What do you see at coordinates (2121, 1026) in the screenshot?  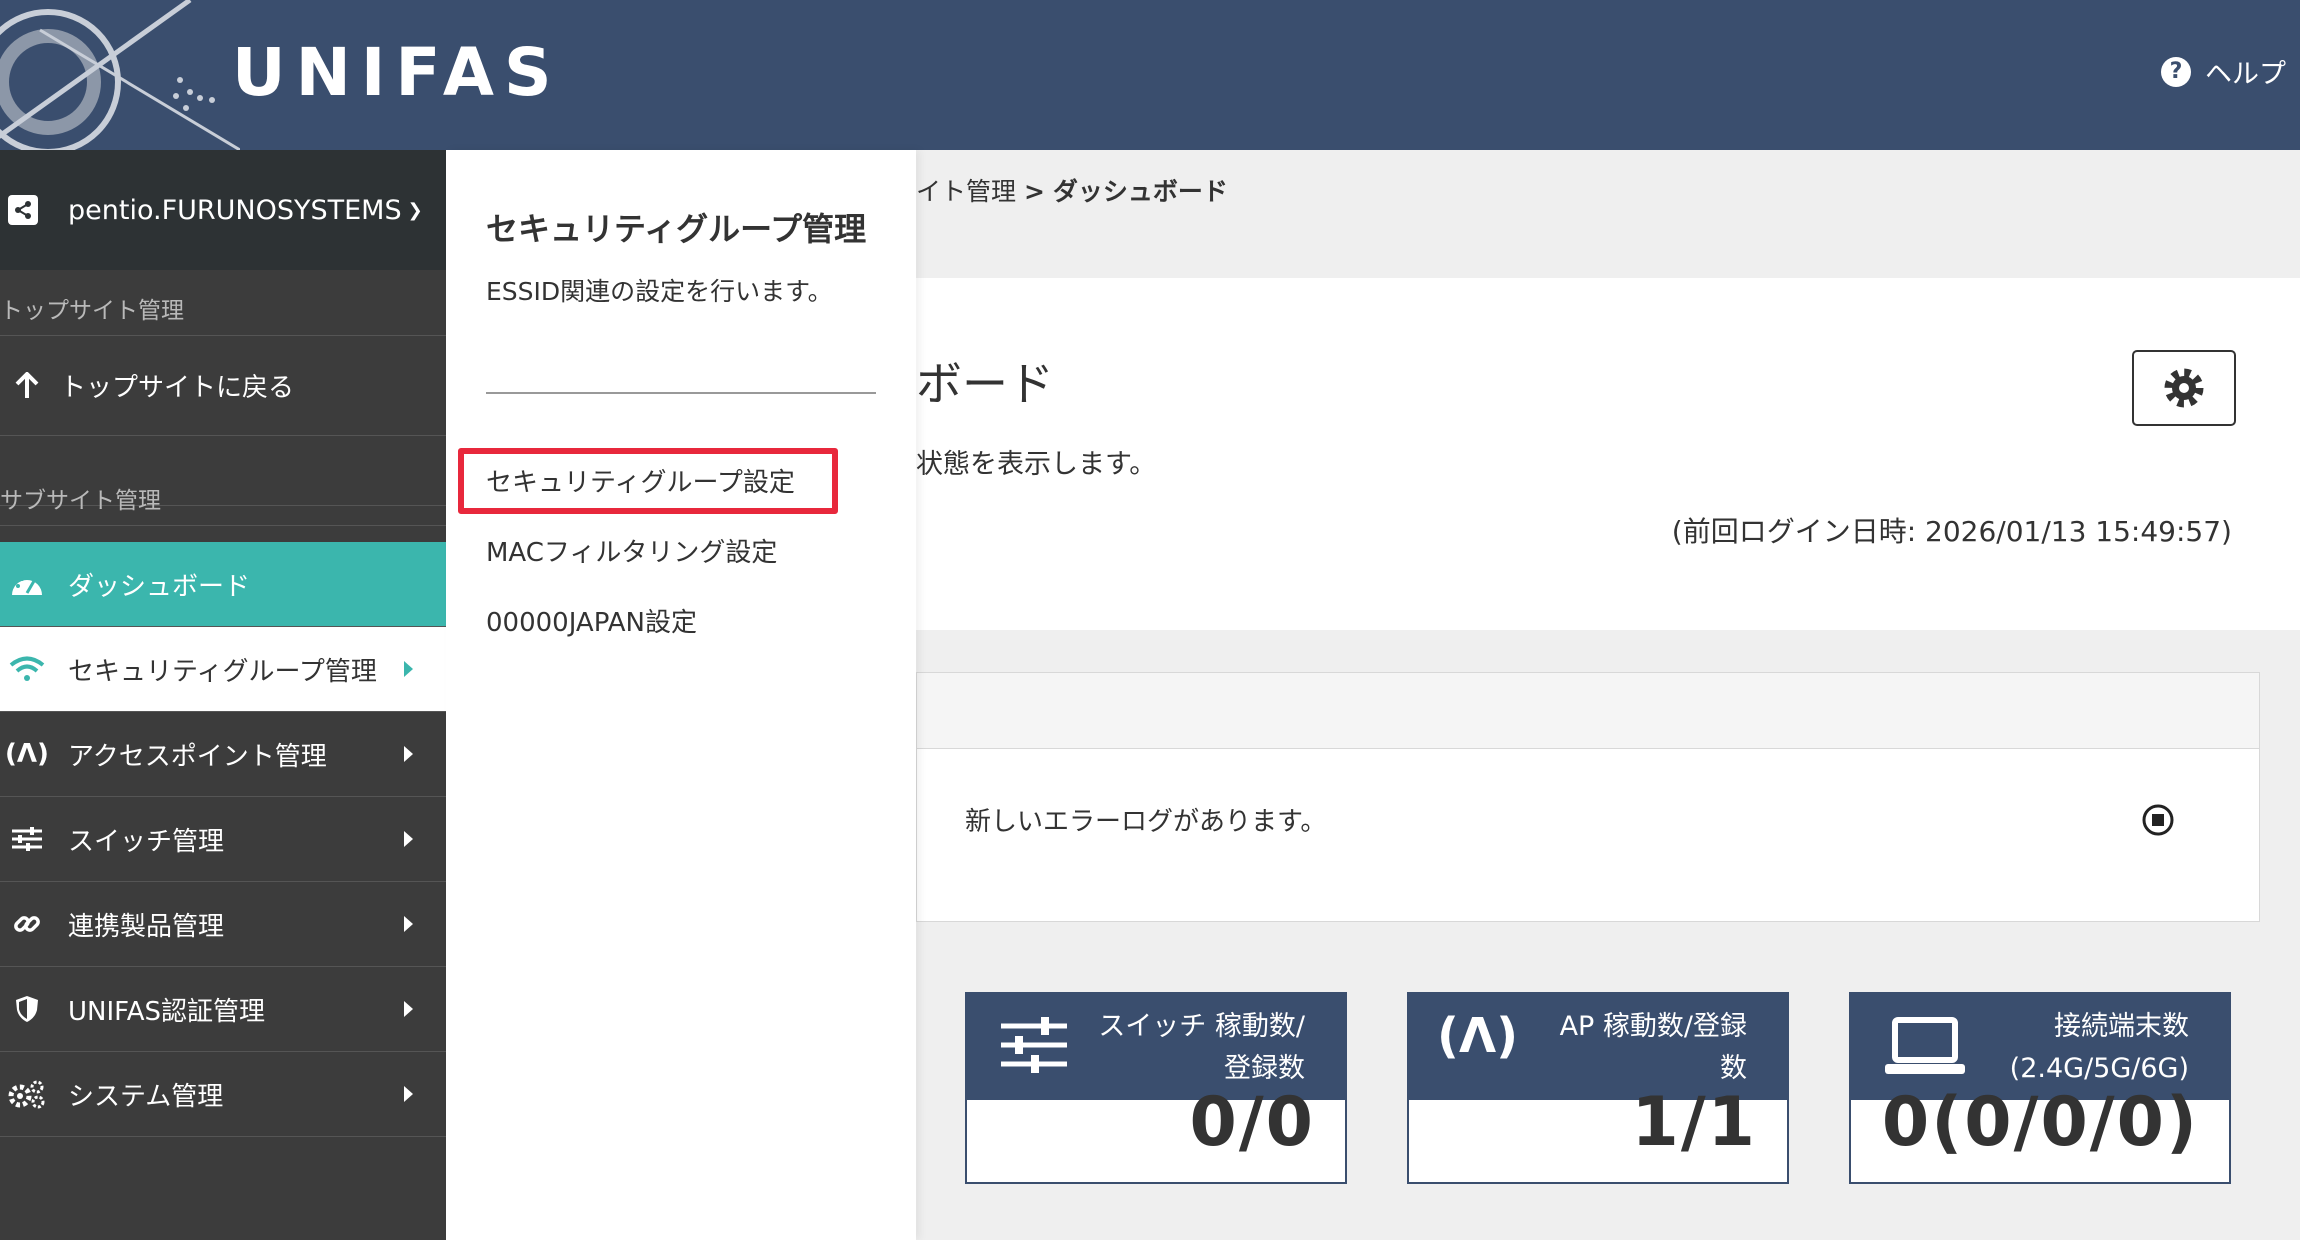 I see `stat-label-line1: 接続端末数` at bounding box center [2121, 1026].